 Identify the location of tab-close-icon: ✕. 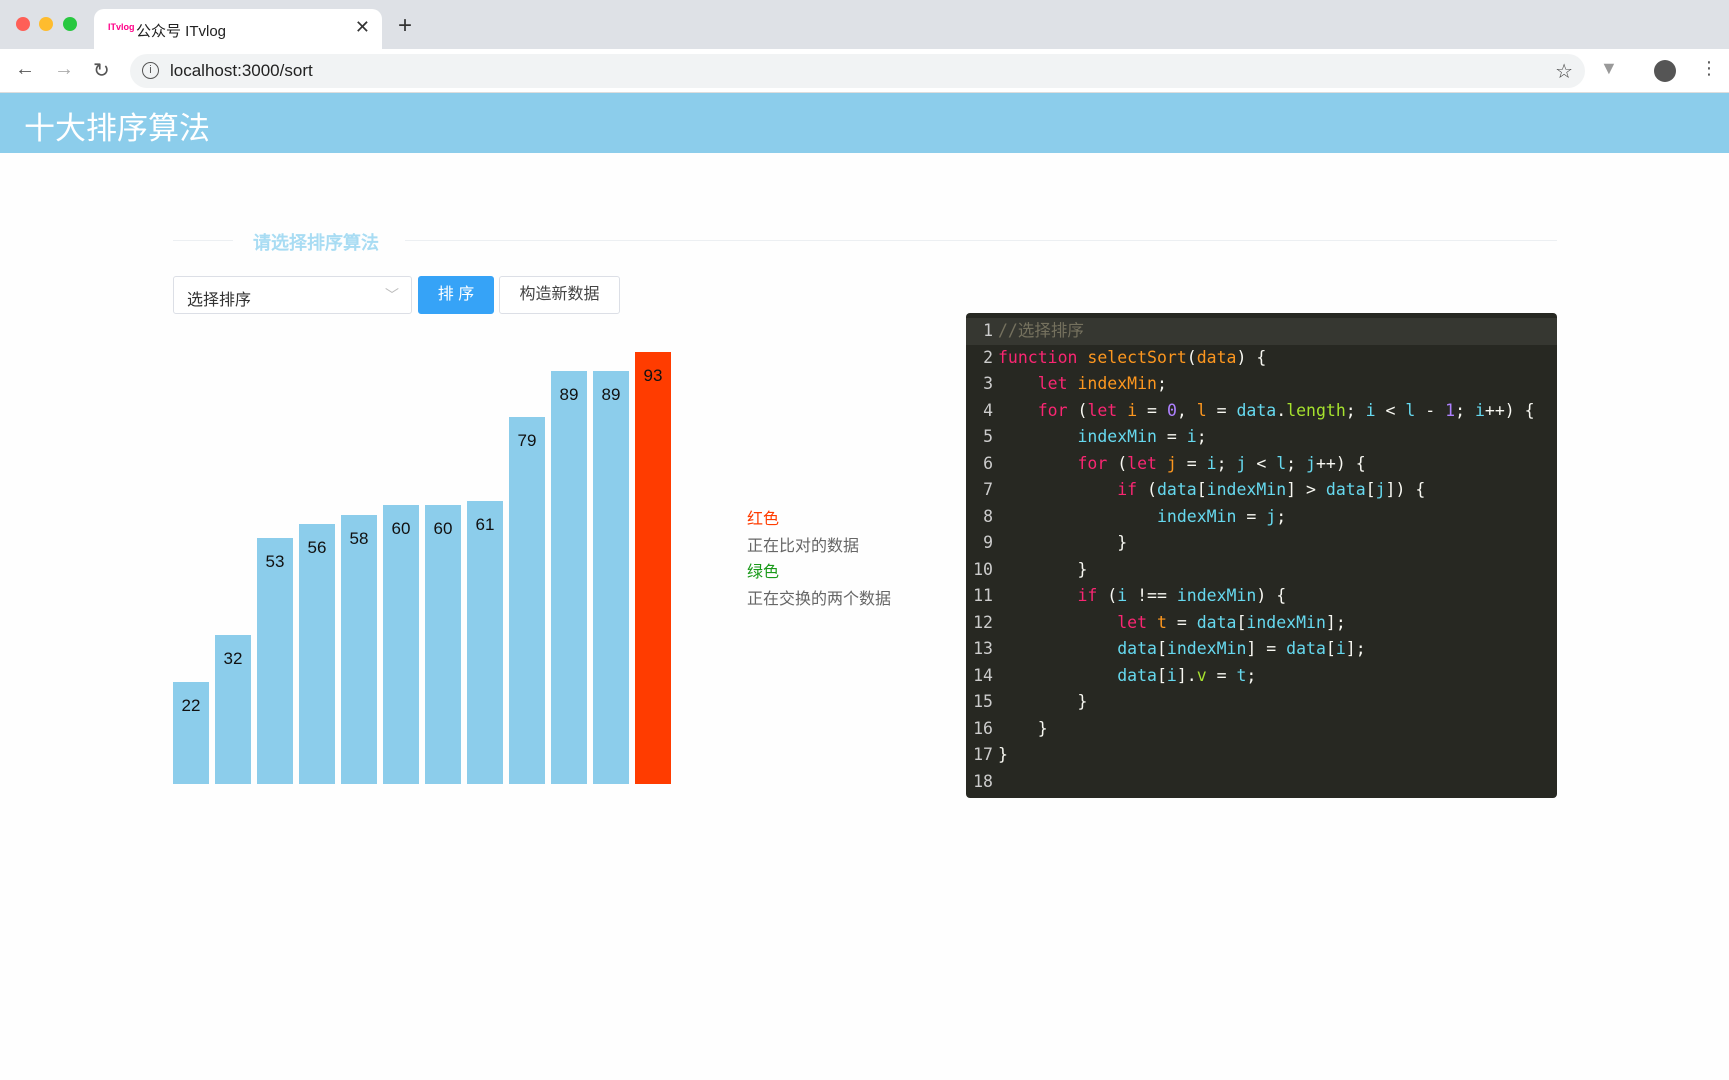
(362, 27).